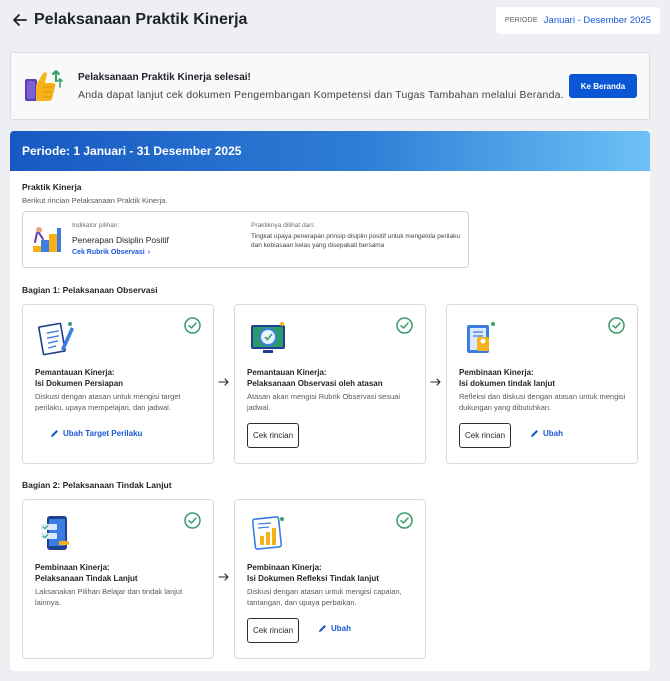  I want to click on rubric-link-label: Cek Rubrik Observasi, so click(108, 252).